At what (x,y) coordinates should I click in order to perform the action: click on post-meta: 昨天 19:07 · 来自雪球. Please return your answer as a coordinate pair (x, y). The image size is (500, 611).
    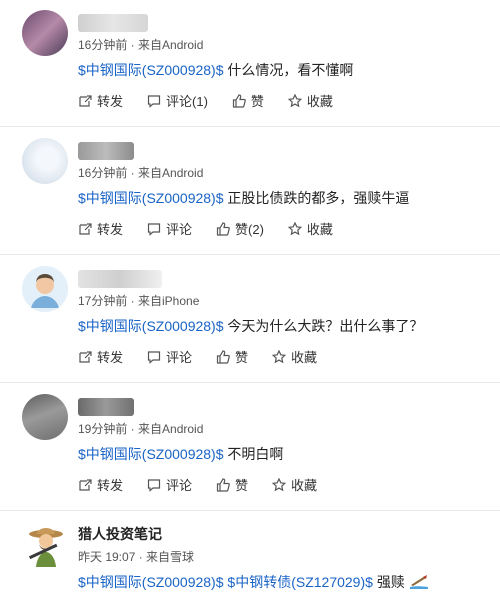
    Looking at the image, I should click on (136, 557).